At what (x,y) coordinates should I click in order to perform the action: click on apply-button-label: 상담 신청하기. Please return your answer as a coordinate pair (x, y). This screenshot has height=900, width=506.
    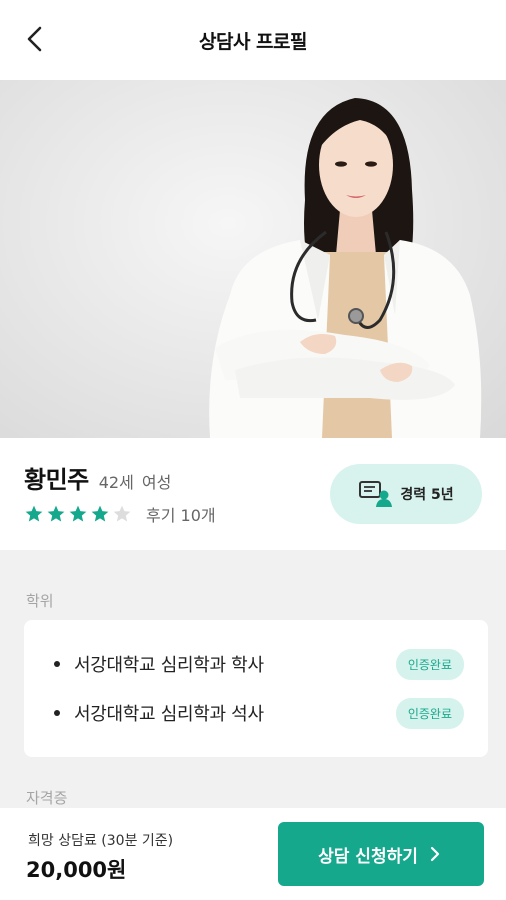
    Looking at the image, I should click on (368, 856).